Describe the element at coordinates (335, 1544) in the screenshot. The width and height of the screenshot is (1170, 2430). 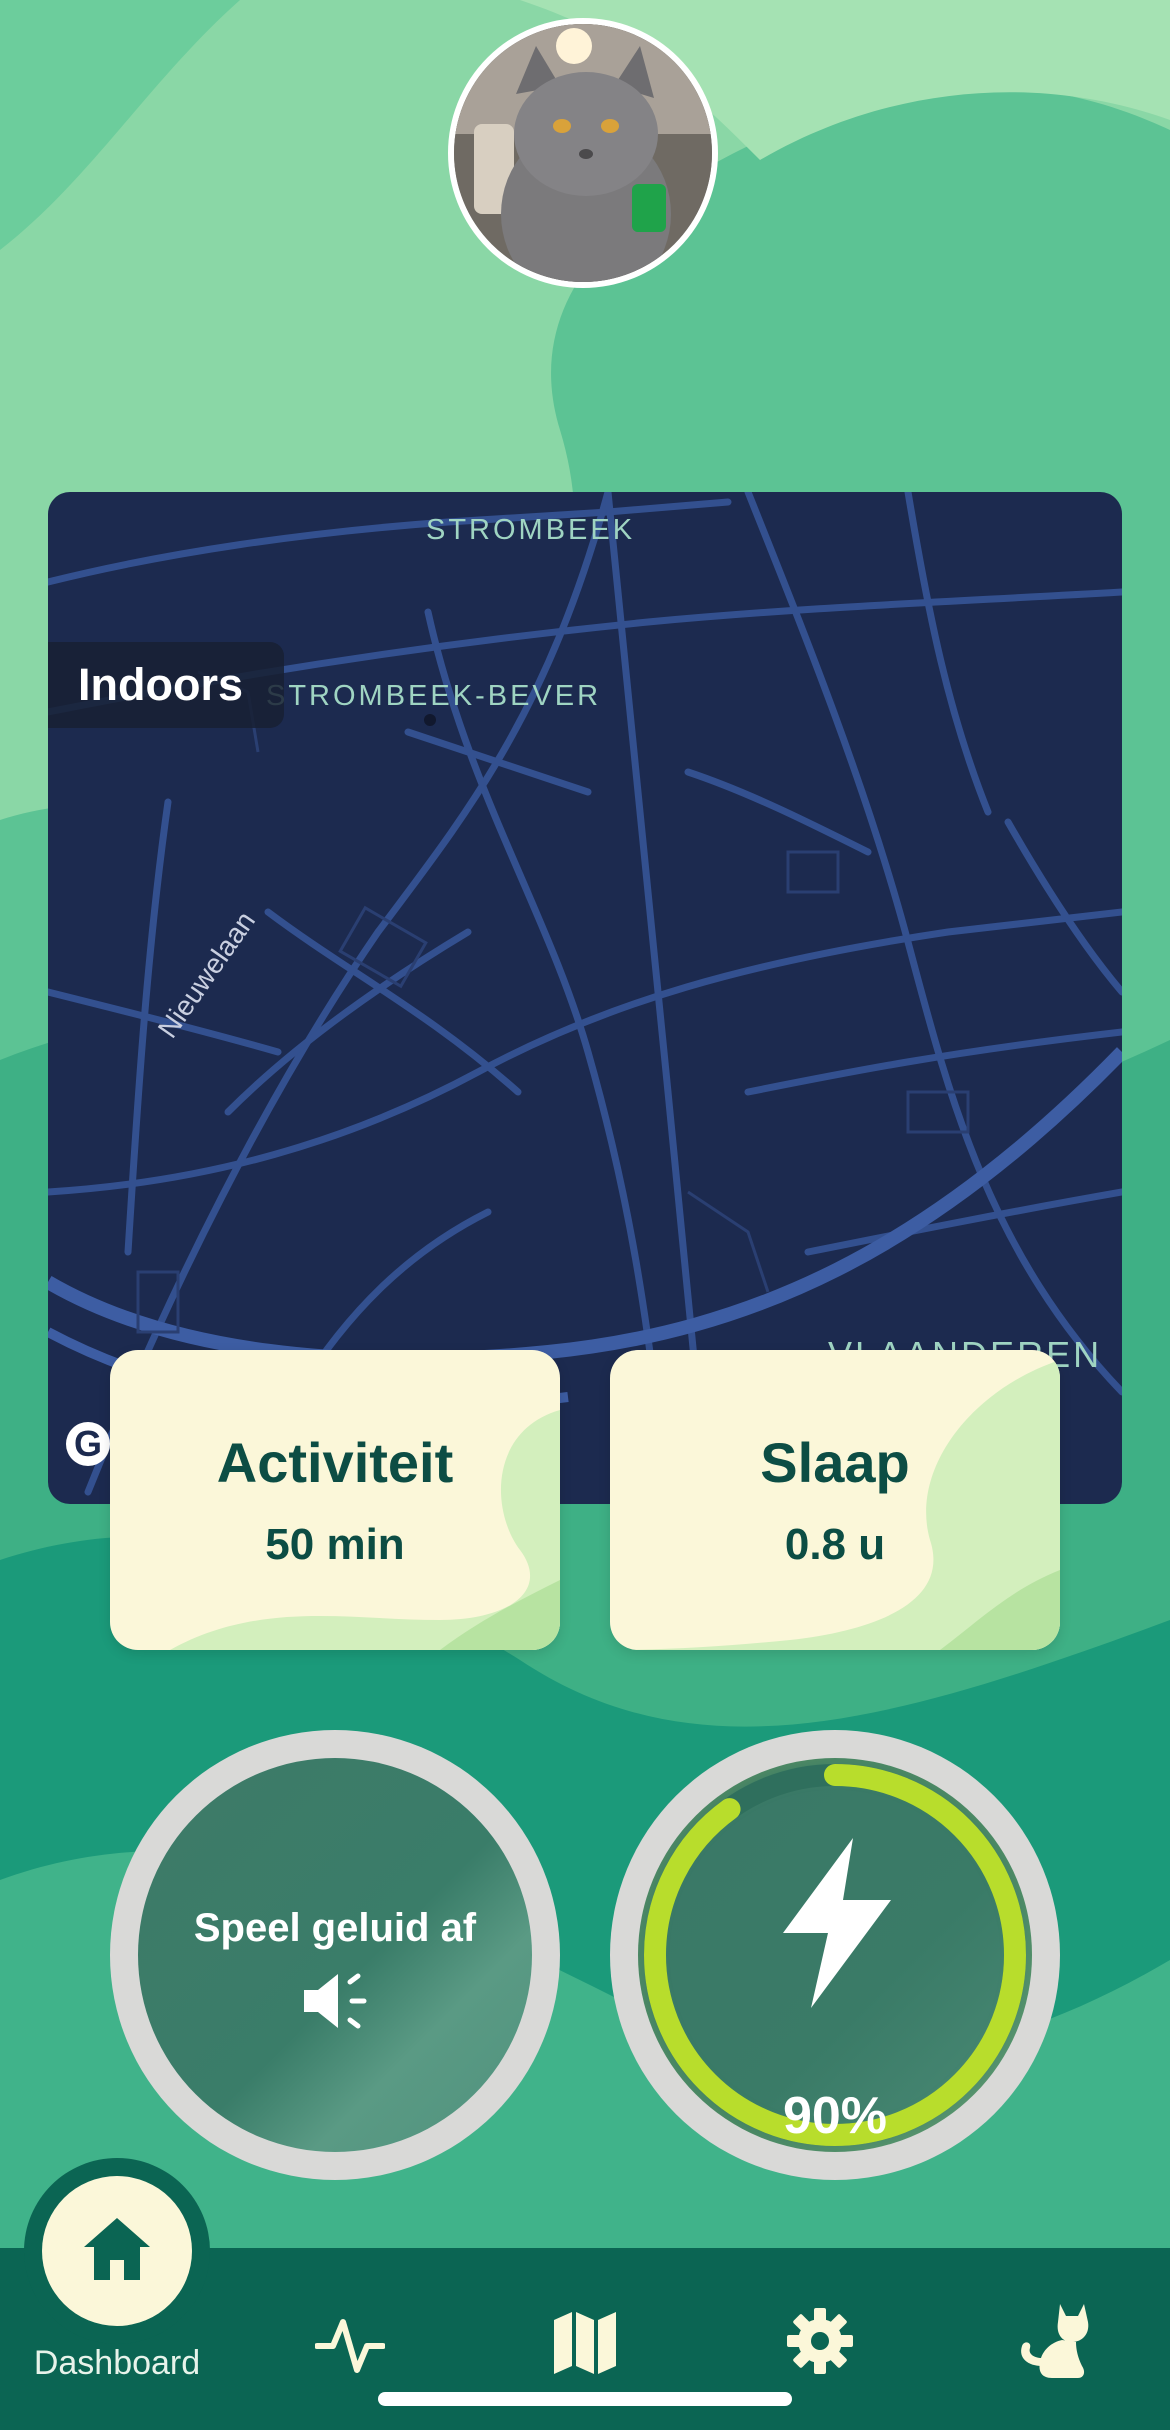
I see `activity-value: 50 min` at that location.